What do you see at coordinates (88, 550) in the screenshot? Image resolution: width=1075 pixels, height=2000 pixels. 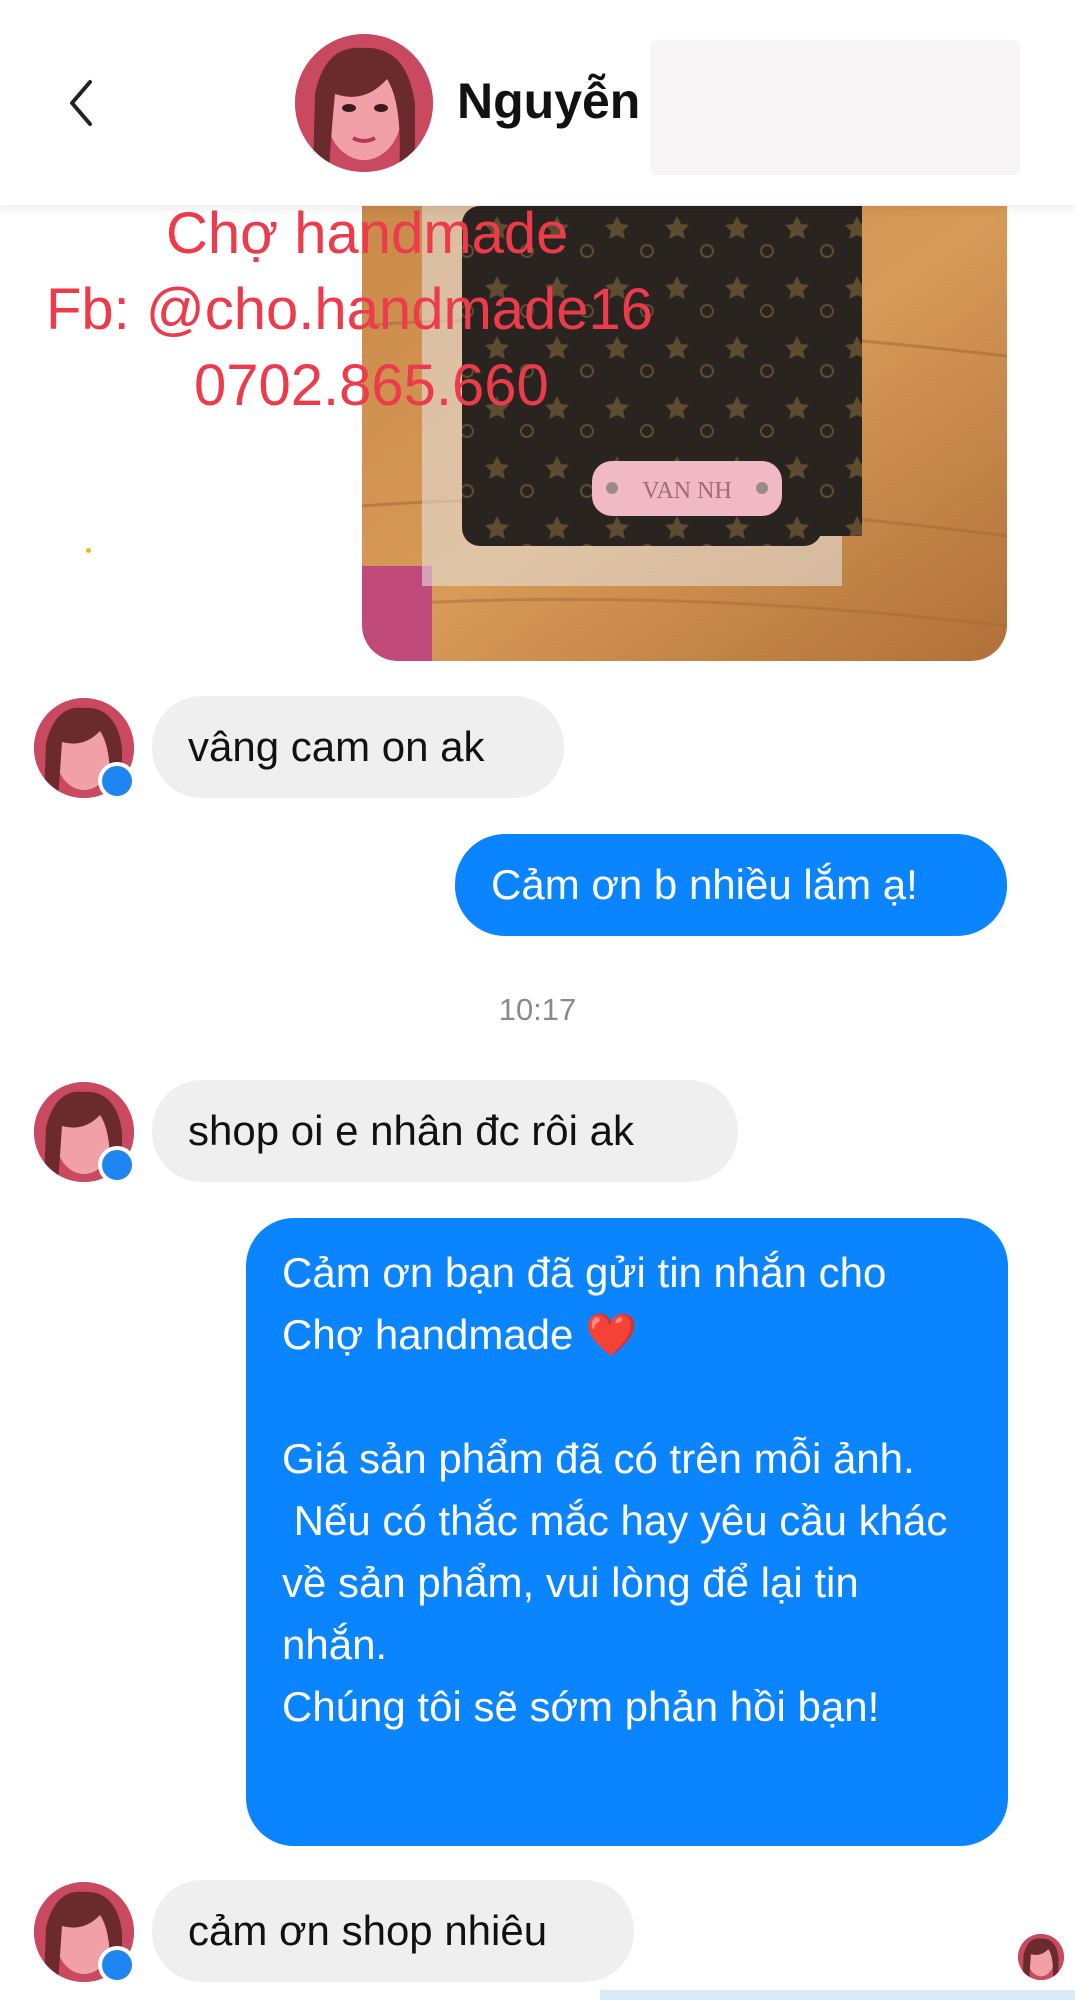 I see `decorative-dot` at bounding box center [88, 550].